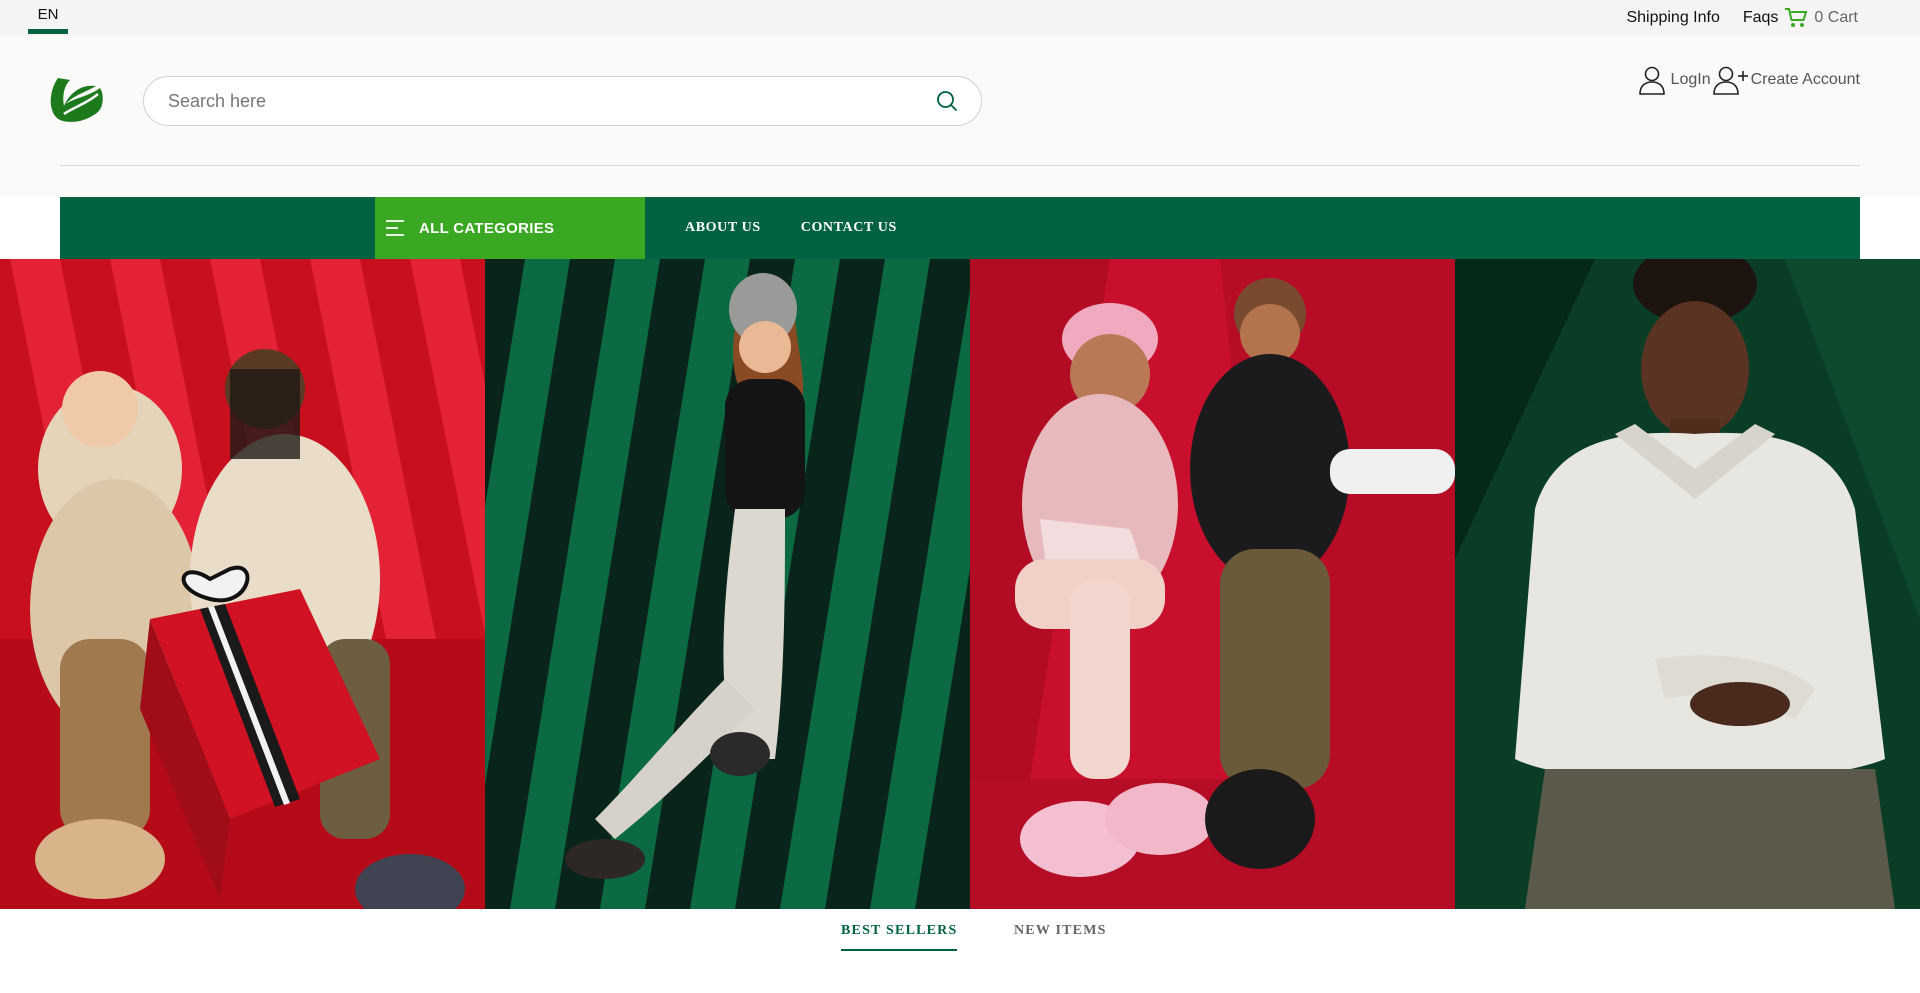  Describe the element at coordinates (1730, 80) in the screenshot. I see `add-user-icon` at that location.